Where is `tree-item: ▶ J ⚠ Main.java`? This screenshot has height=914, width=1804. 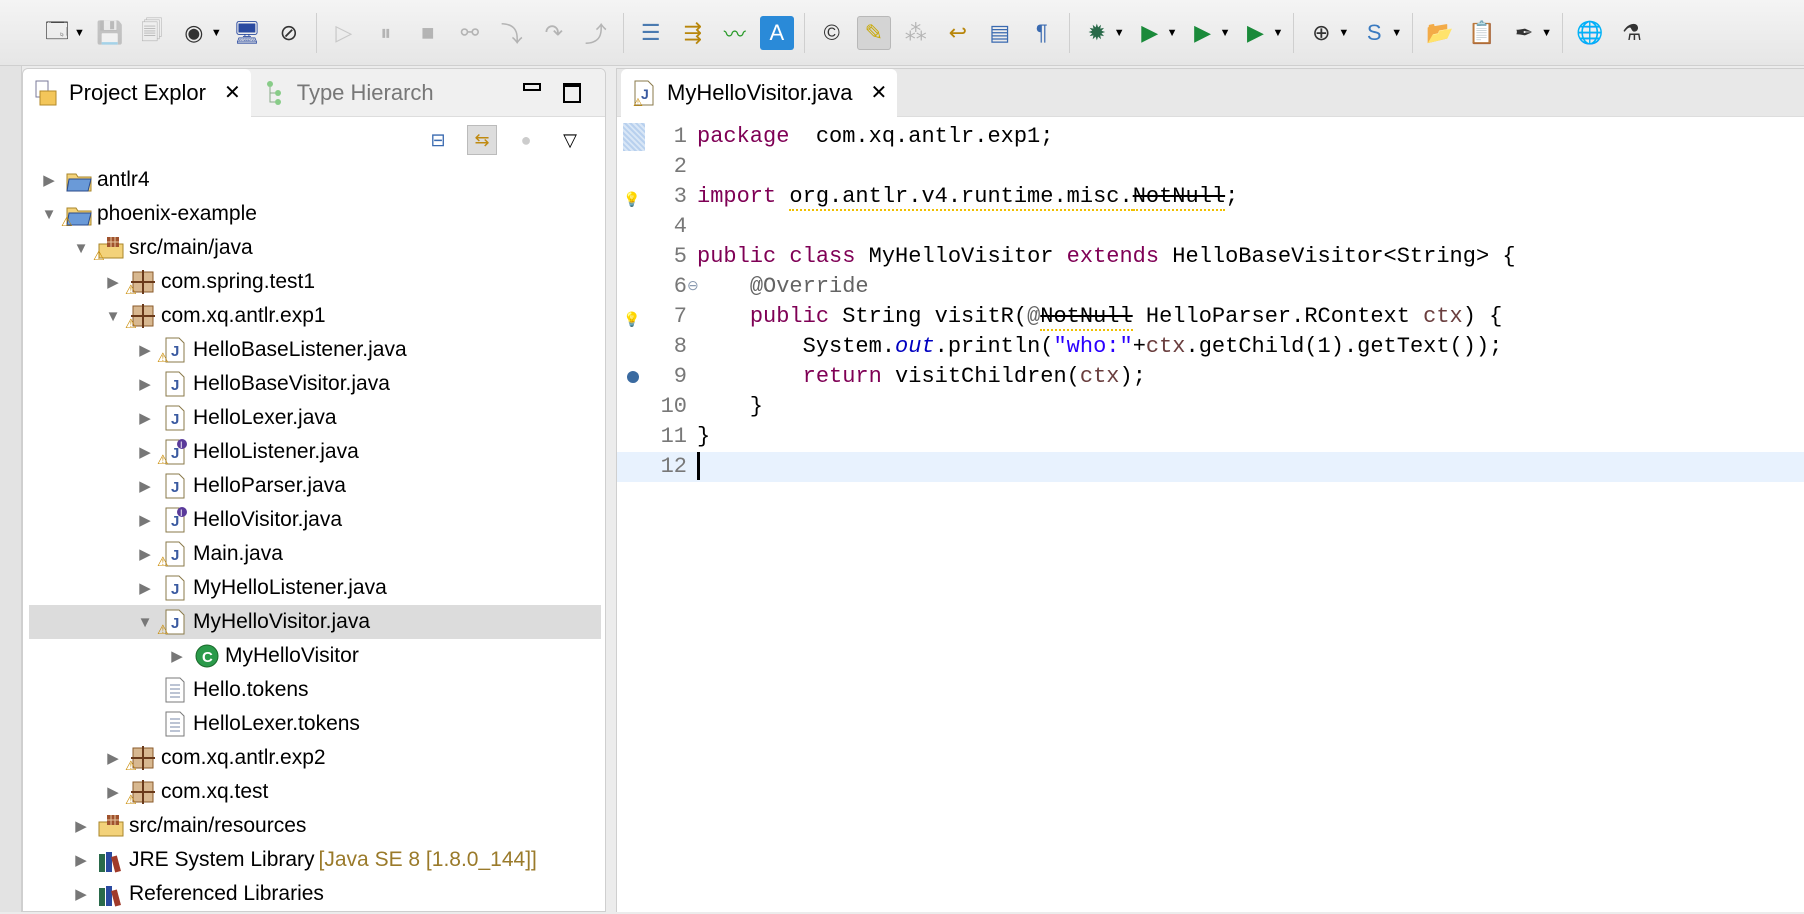 tree-item: ▶ J ⚠ Main.java is located at coordinates (315, 554).